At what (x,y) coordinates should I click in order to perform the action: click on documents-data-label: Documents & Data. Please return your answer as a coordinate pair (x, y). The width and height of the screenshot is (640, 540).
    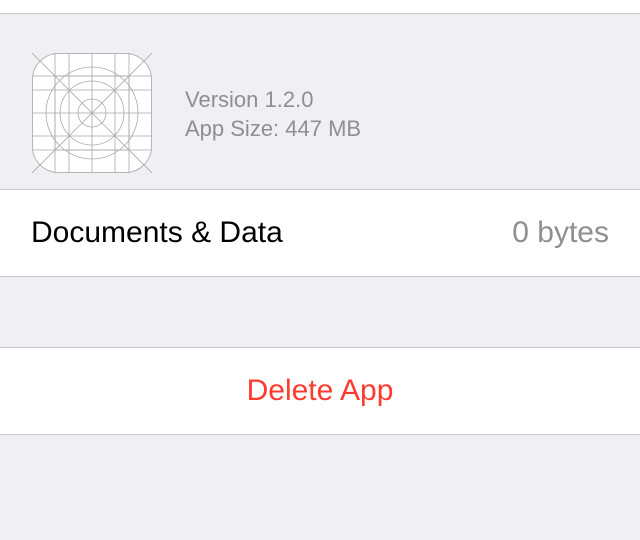
    Looking at the image, I should click on (157, 232).